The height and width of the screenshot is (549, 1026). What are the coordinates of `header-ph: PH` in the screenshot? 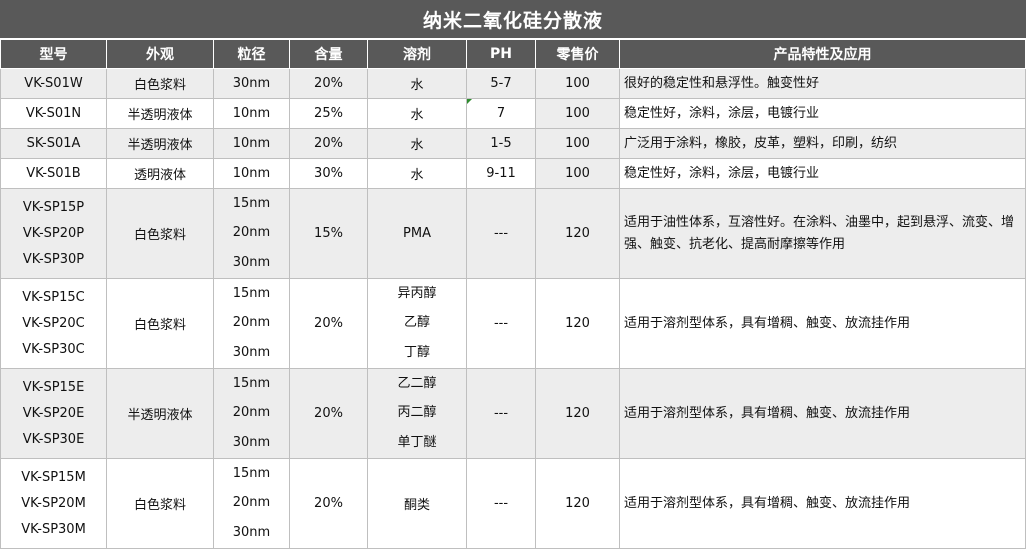 It's located at (501, 54).